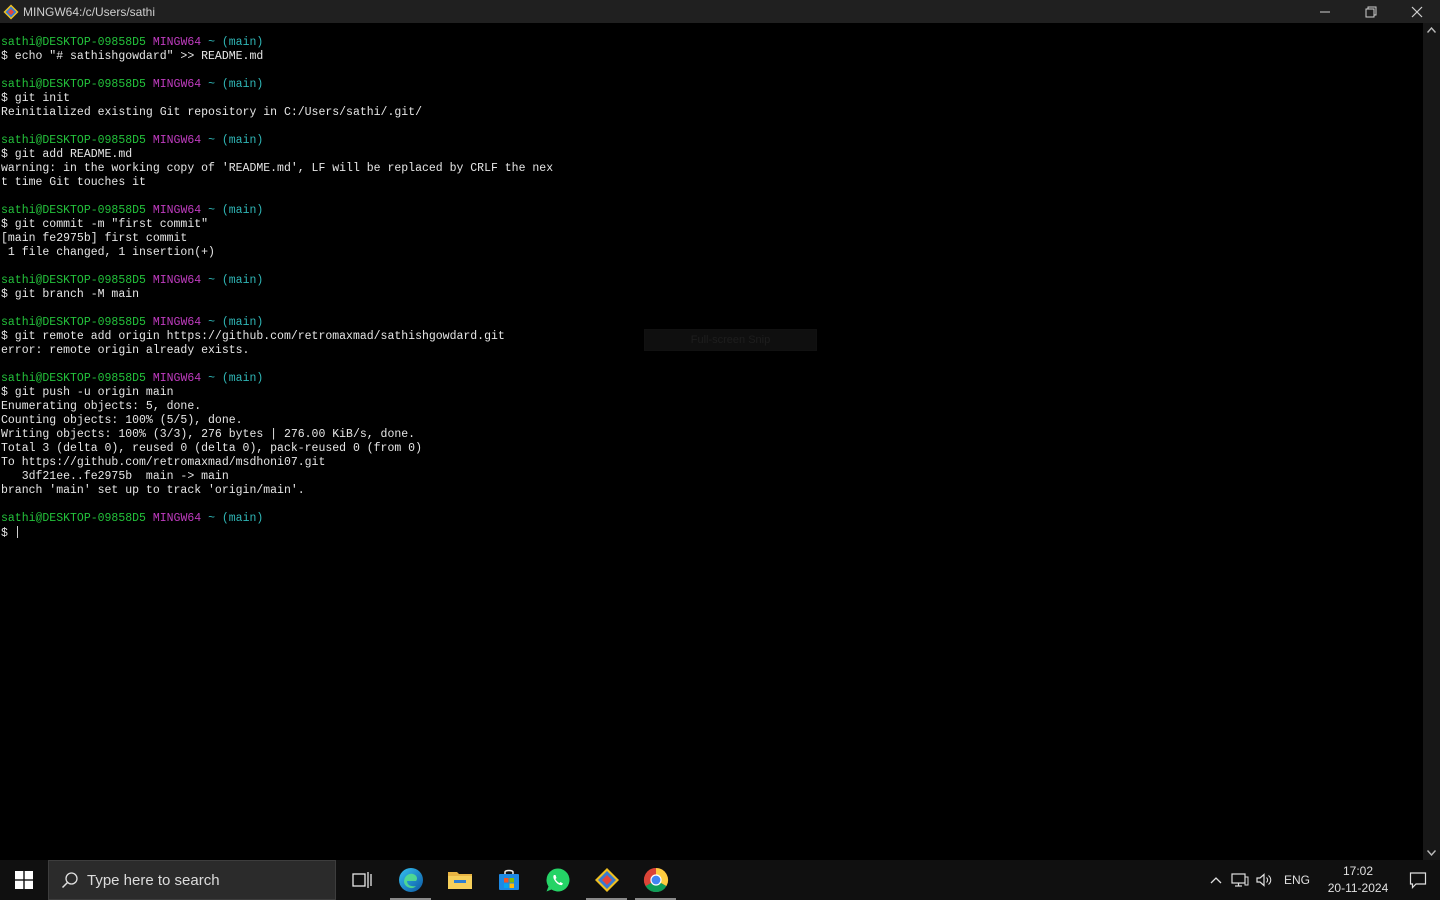 The height and width of the screenshot is (900, 1440). I want to click on taskbar-git-bash, so click(606, 880).